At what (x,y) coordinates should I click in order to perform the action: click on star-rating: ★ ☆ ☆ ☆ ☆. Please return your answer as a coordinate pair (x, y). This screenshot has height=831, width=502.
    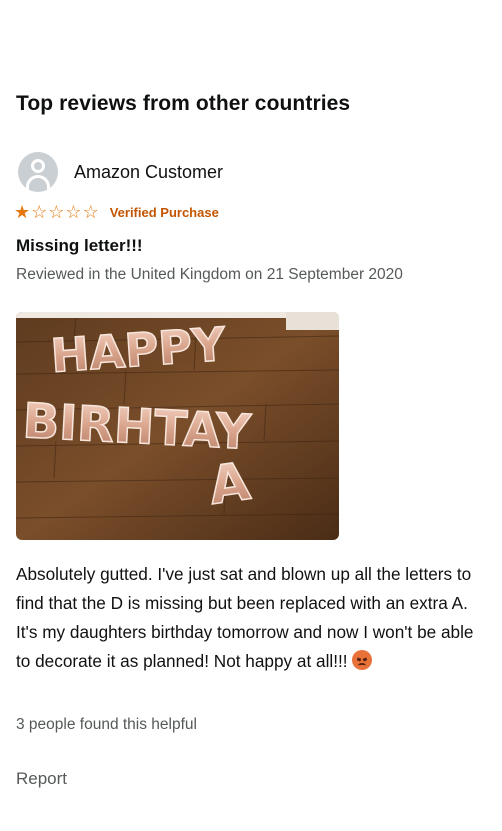
    Looking at the image, I should click on (57, 212).